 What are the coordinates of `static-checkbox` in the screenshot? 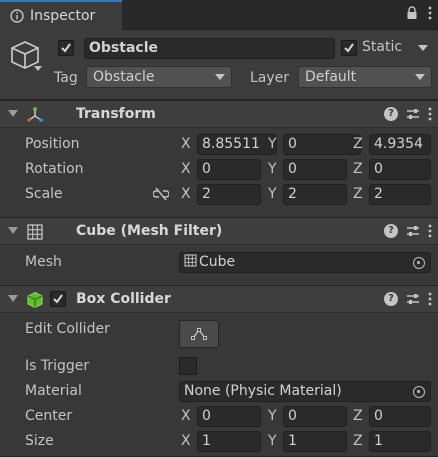 It's located at (349, 48).